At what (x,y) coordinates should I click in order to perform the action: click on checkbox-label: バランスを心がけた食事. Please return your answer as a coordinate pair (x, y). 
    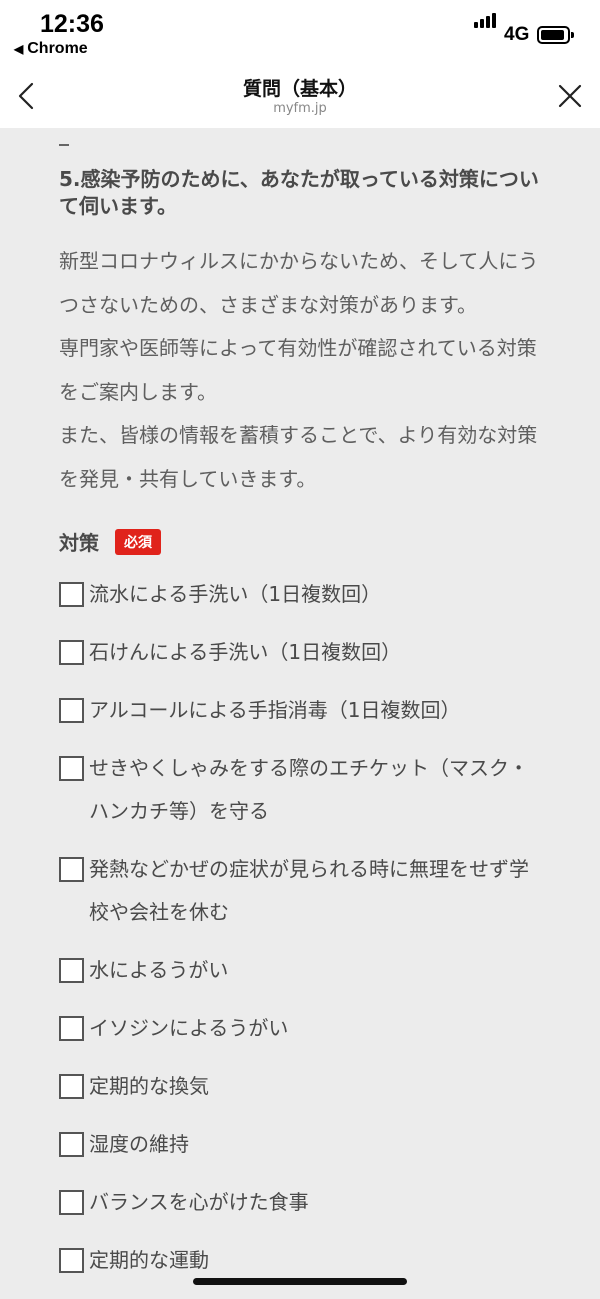
    Looking at the image, I should click on (314, 1202).